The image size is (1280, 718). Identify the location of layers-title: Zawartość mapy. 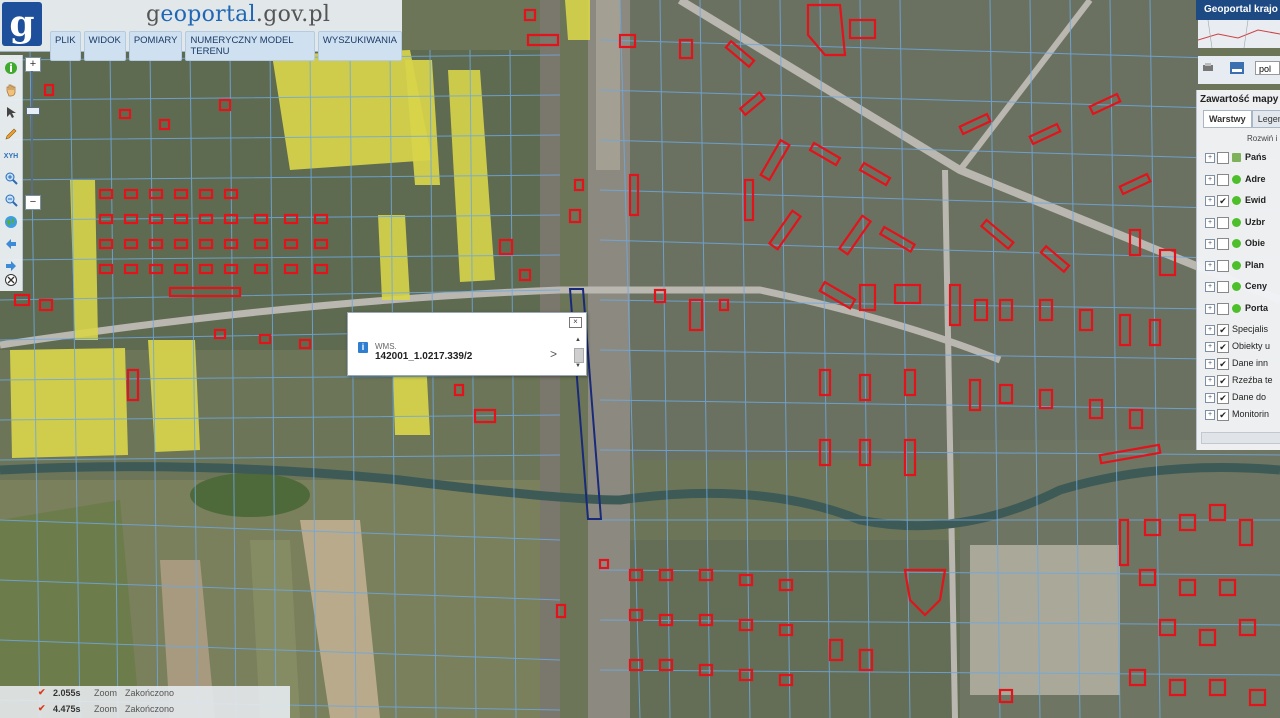
(1239, 99).